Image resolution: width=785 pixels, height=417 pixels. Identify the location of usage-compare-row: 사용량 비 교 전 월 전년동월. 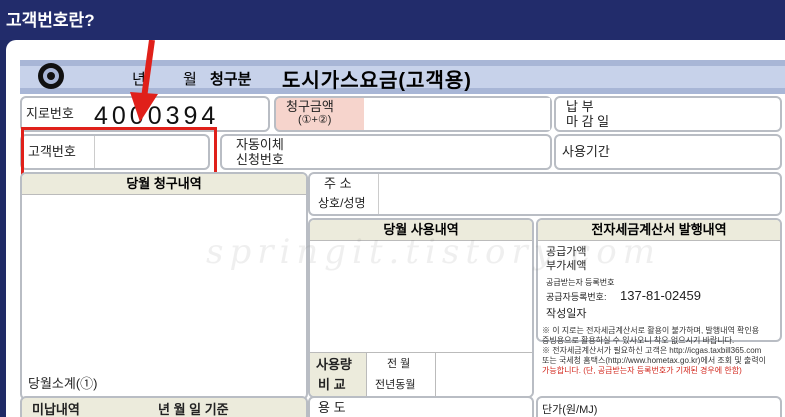
(421, 374).